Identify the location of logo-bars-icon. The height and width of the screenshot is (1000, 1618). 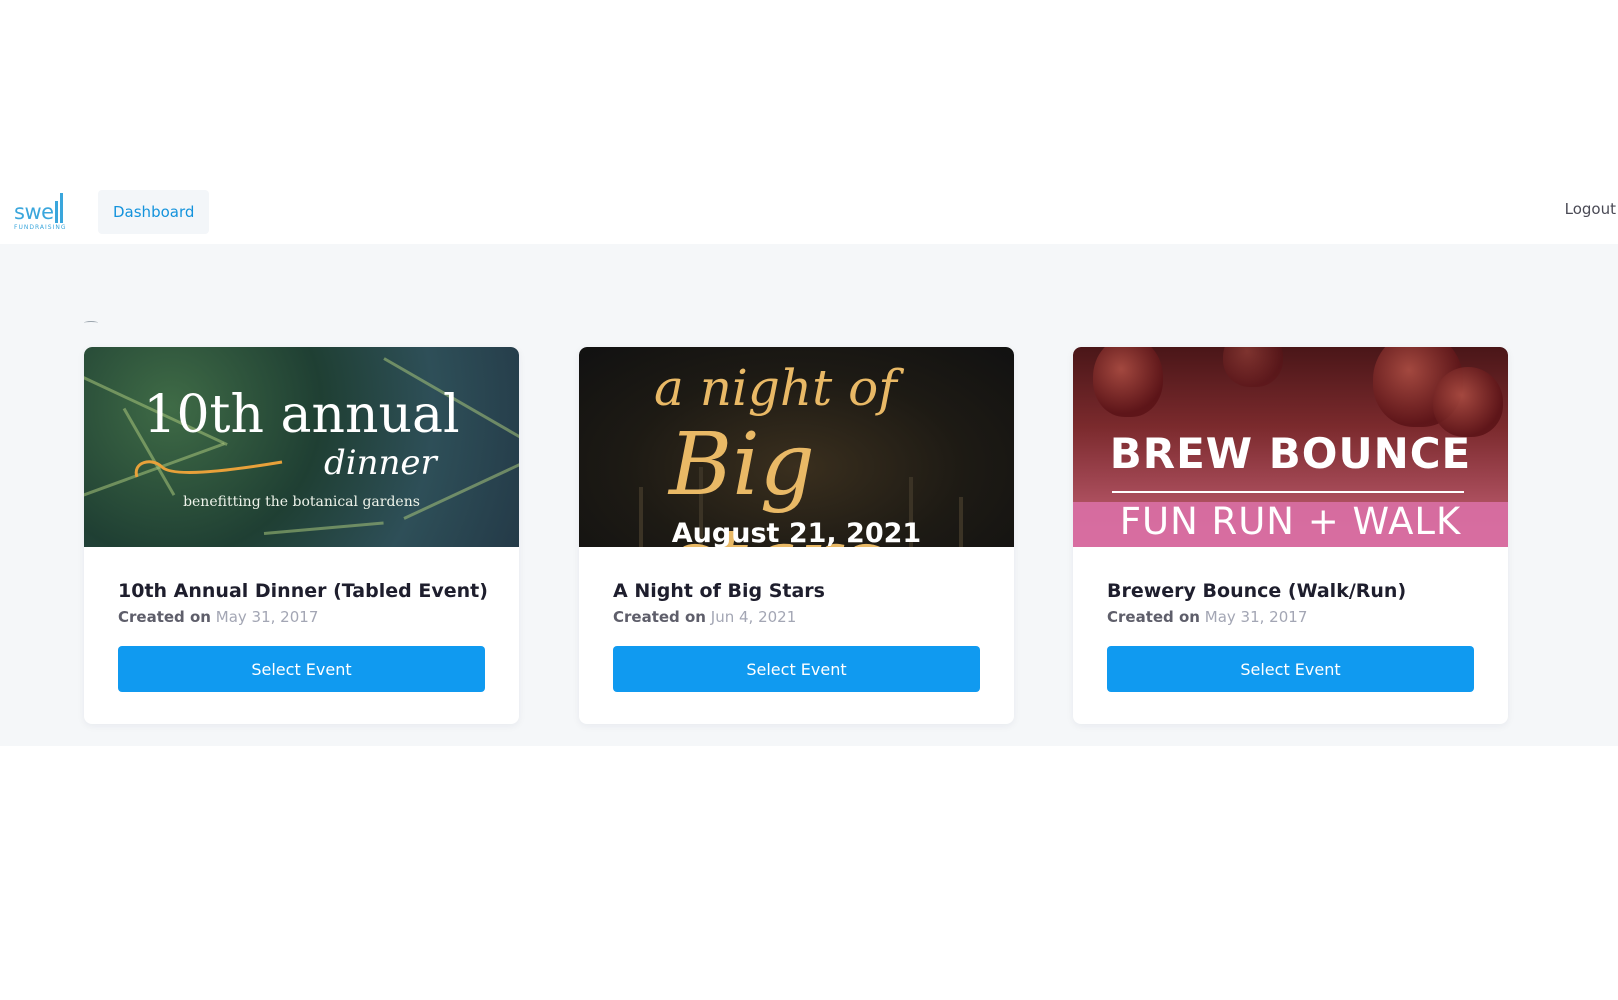
(58, 207).